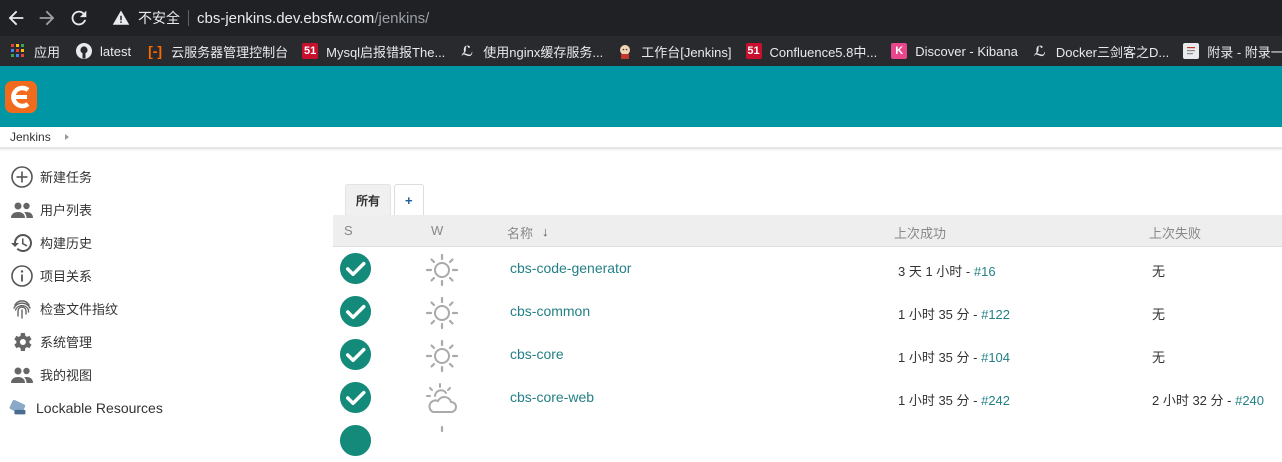  Describe the element at coordinates (79, 309) in the screenshot. I see `sidebar-item-label: 检查文件指纹` at that location.